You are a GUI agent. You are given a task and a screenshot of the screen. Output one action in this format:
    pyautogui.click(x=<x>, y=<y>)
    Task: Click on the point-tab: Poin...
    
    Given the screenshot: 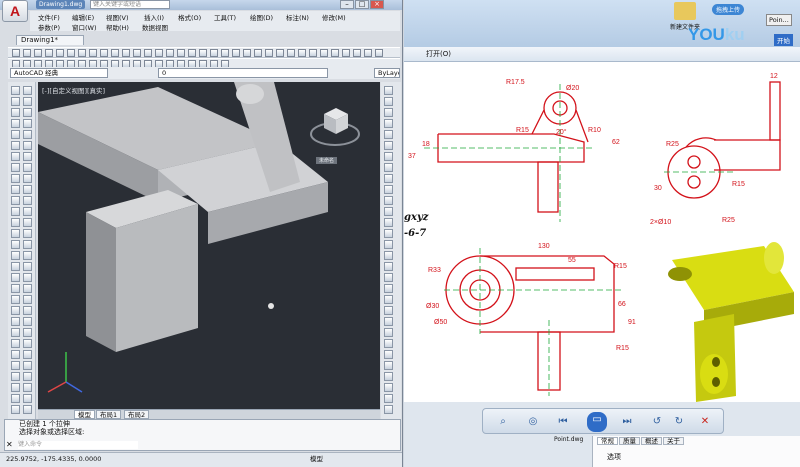 What is the action you would take?
    pyautogui.click(x=779, y=20)
    